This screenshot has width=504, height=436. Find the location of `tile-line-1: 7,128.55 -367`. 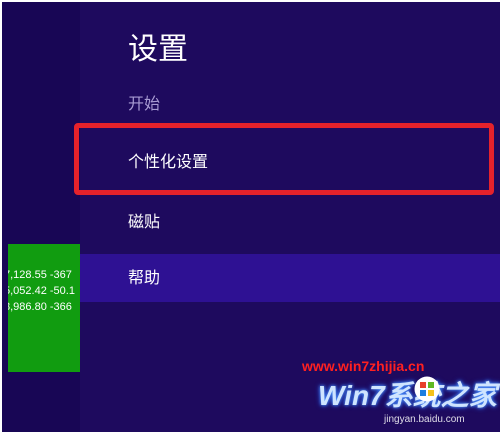

tile-line-1: 7,128.55 -367 is located at coordinates (40, 275).